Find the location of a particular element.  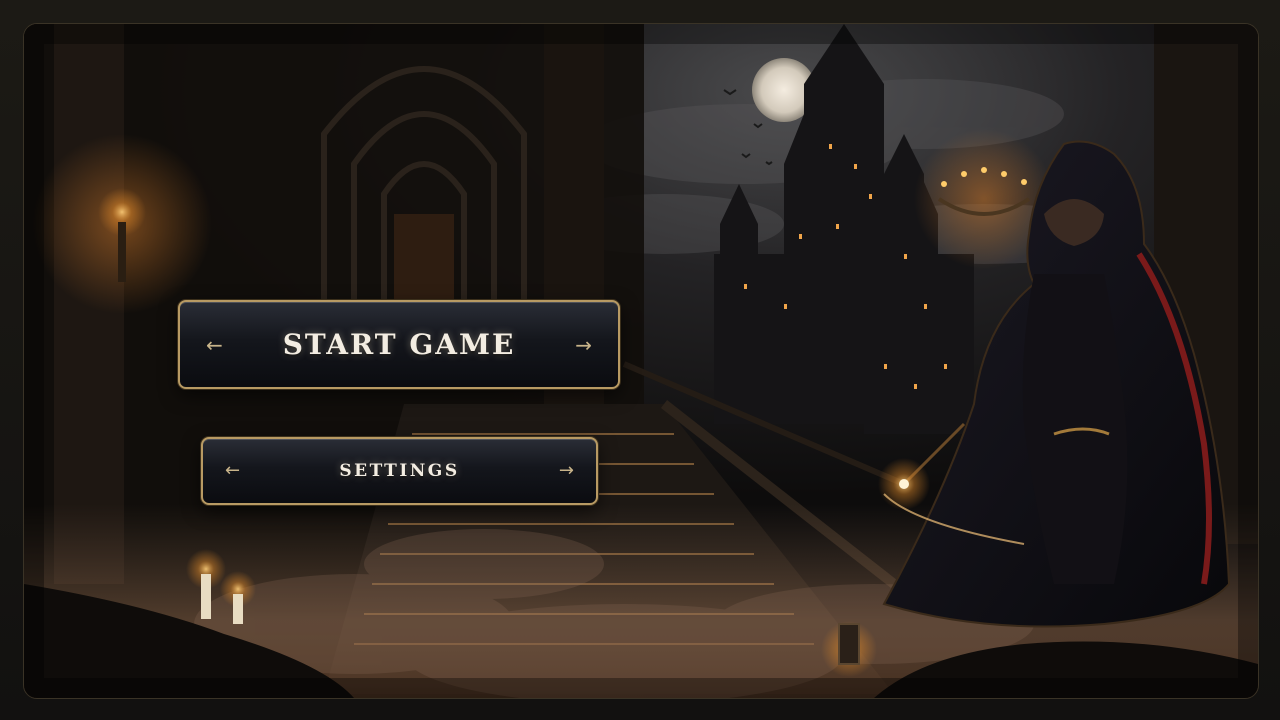

settings-button: ← SETTINGS → is located at coordinates (399, 471).